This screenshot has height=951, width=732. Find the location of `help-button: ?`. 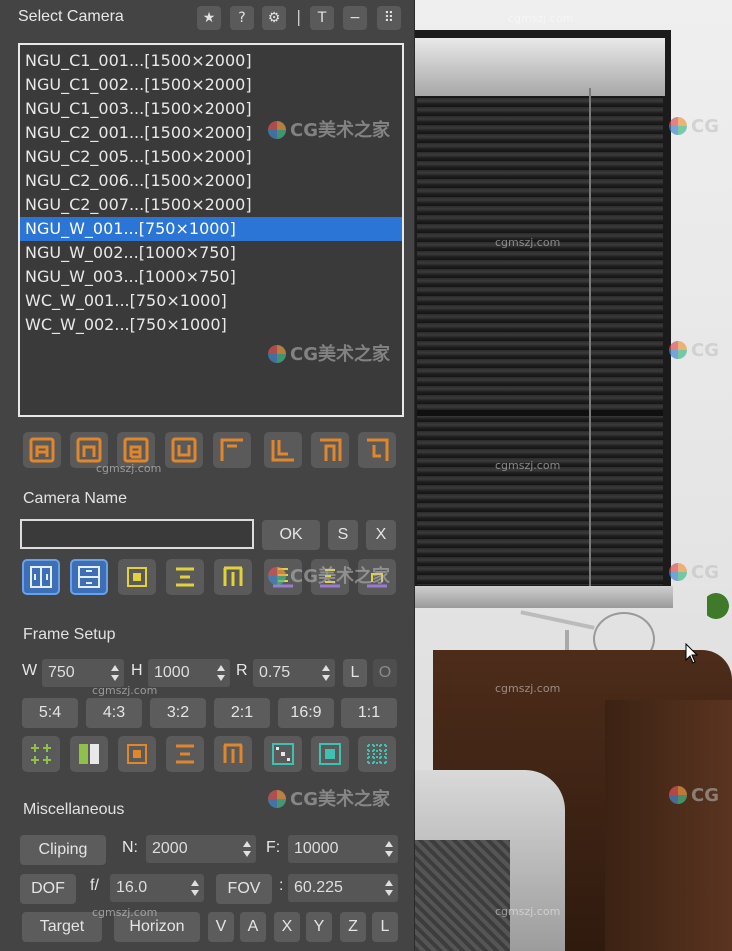

help-button: ? is located at coordinates (242, 18).